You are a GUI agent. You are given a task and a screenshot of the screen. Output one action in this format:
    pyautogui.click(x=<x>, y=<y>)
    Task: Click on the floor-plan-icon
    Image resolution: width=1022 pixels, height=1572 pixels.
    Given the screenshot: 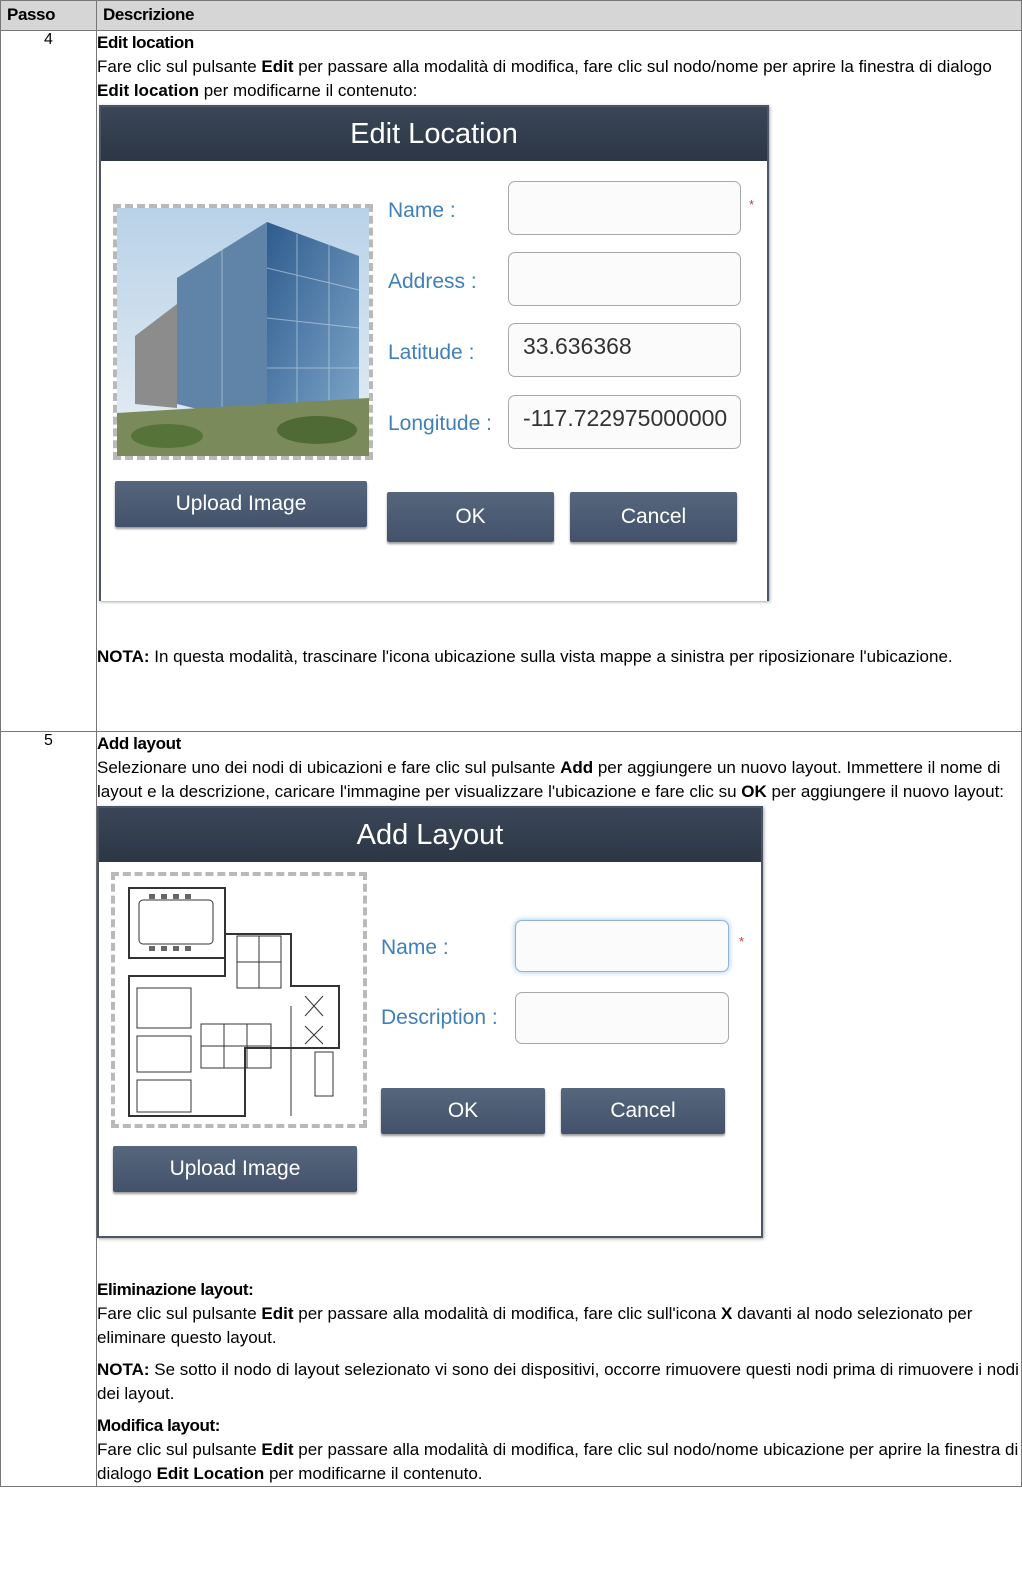 What is the action you would take?
    pyautogui.click(x=239, y=1000)
    